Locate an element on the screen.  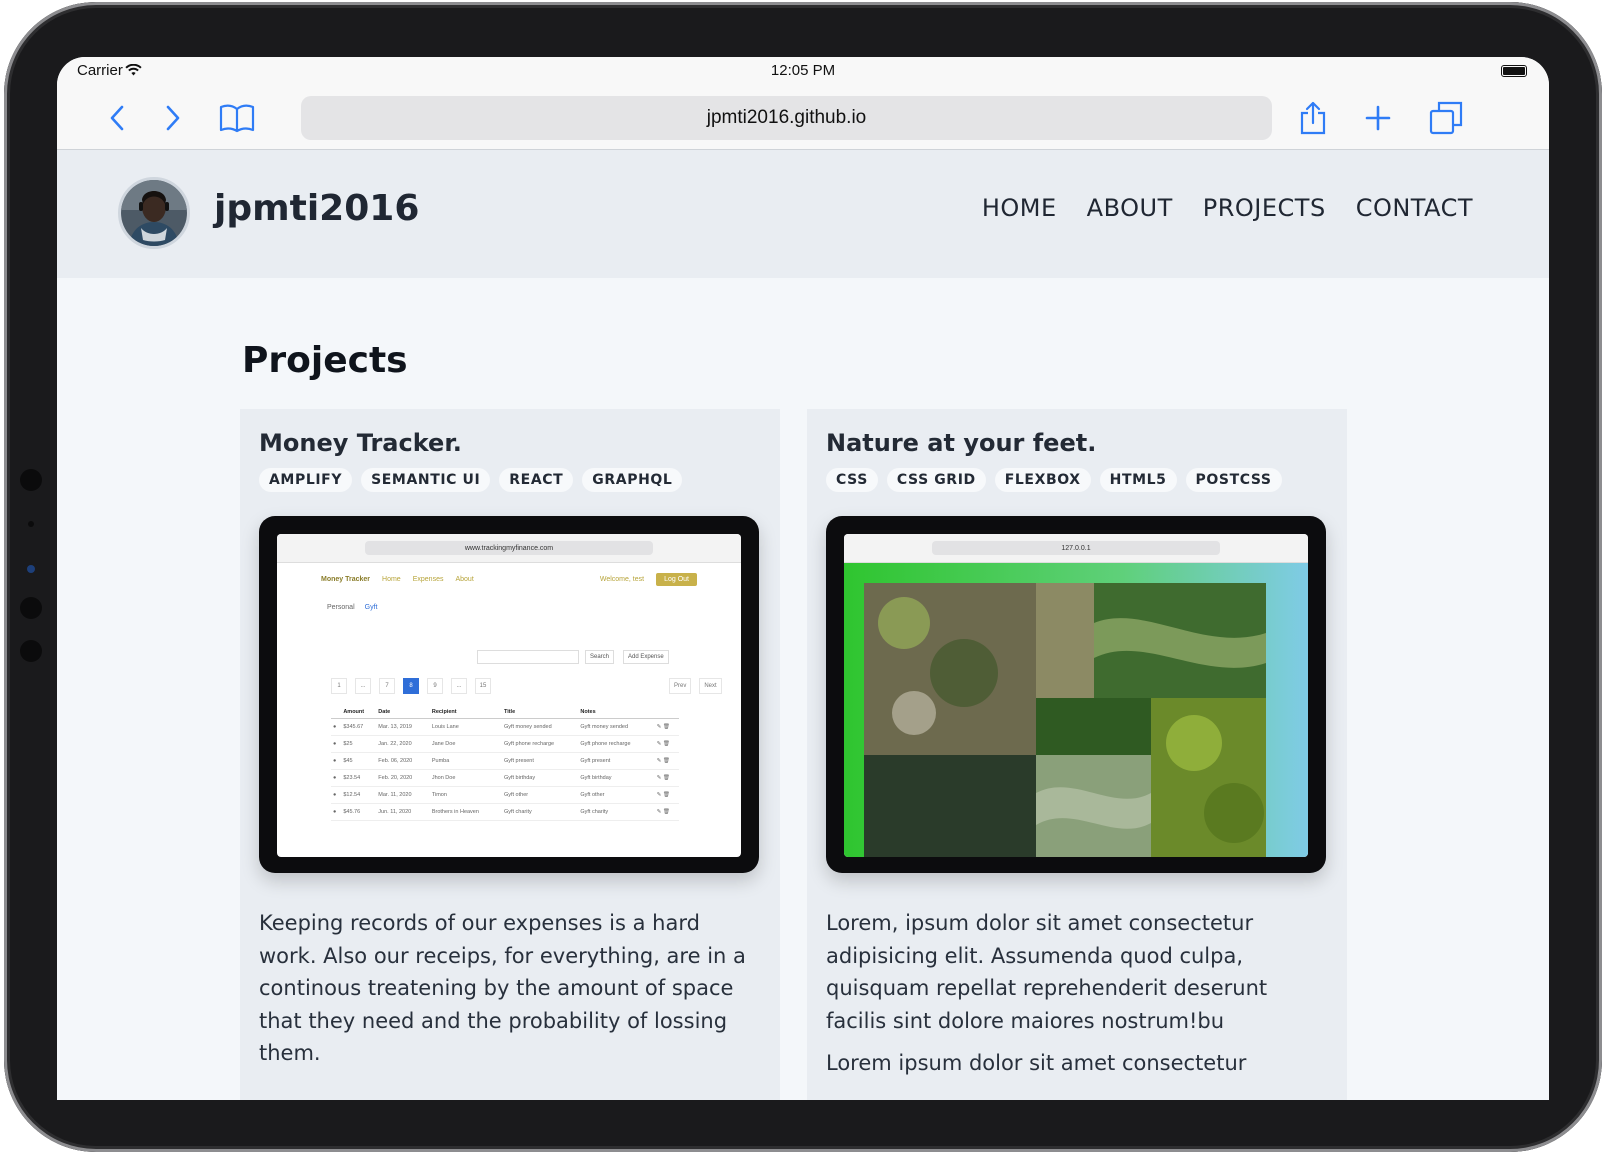
clock: 12:05 PM is located at coordinates (803, 70).